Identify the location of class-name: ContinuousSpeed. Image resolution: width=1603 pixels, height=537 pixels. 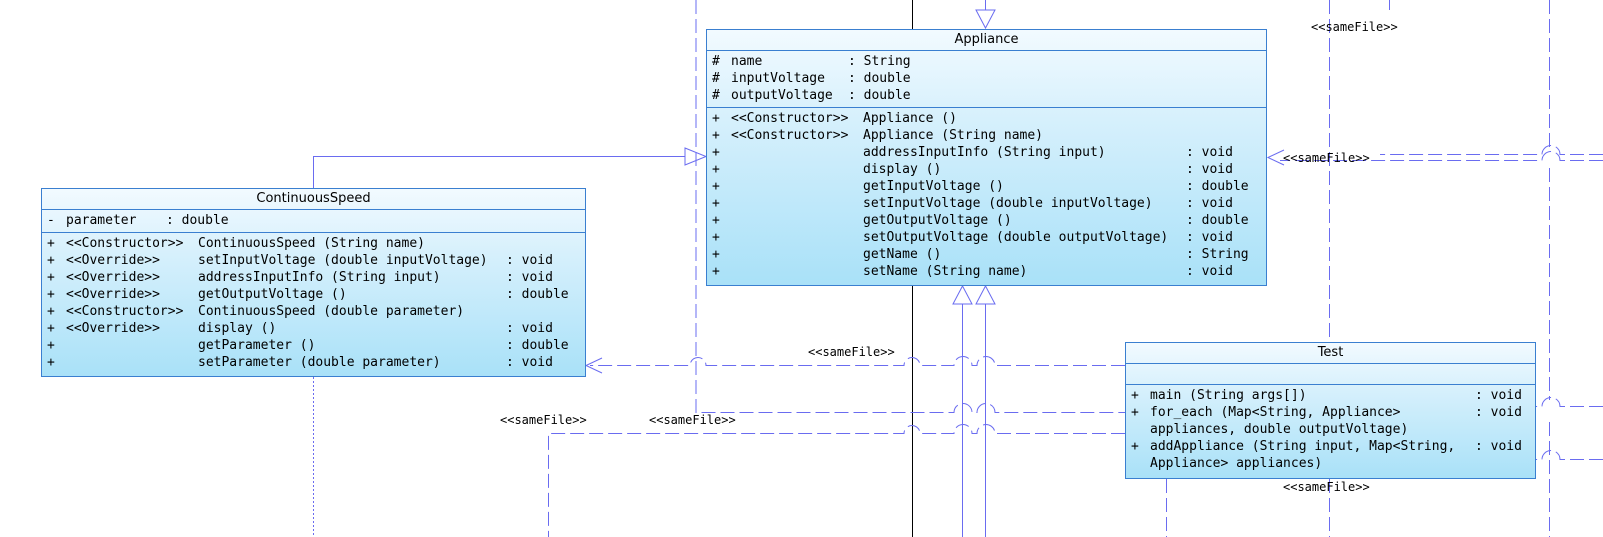
(313, 199).